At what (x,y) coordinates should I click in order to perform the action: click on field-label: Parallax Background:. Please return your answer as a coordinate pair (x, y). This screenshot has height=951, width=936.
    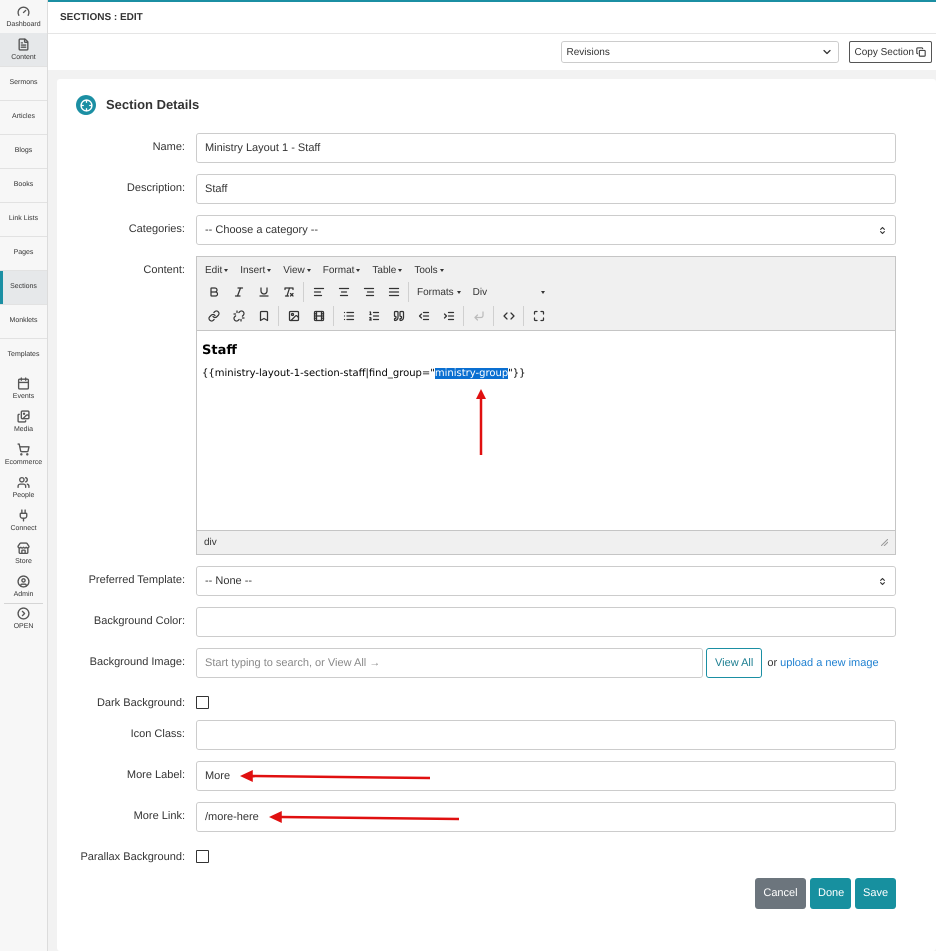
    Looking at the image, I should click on (132, 856).